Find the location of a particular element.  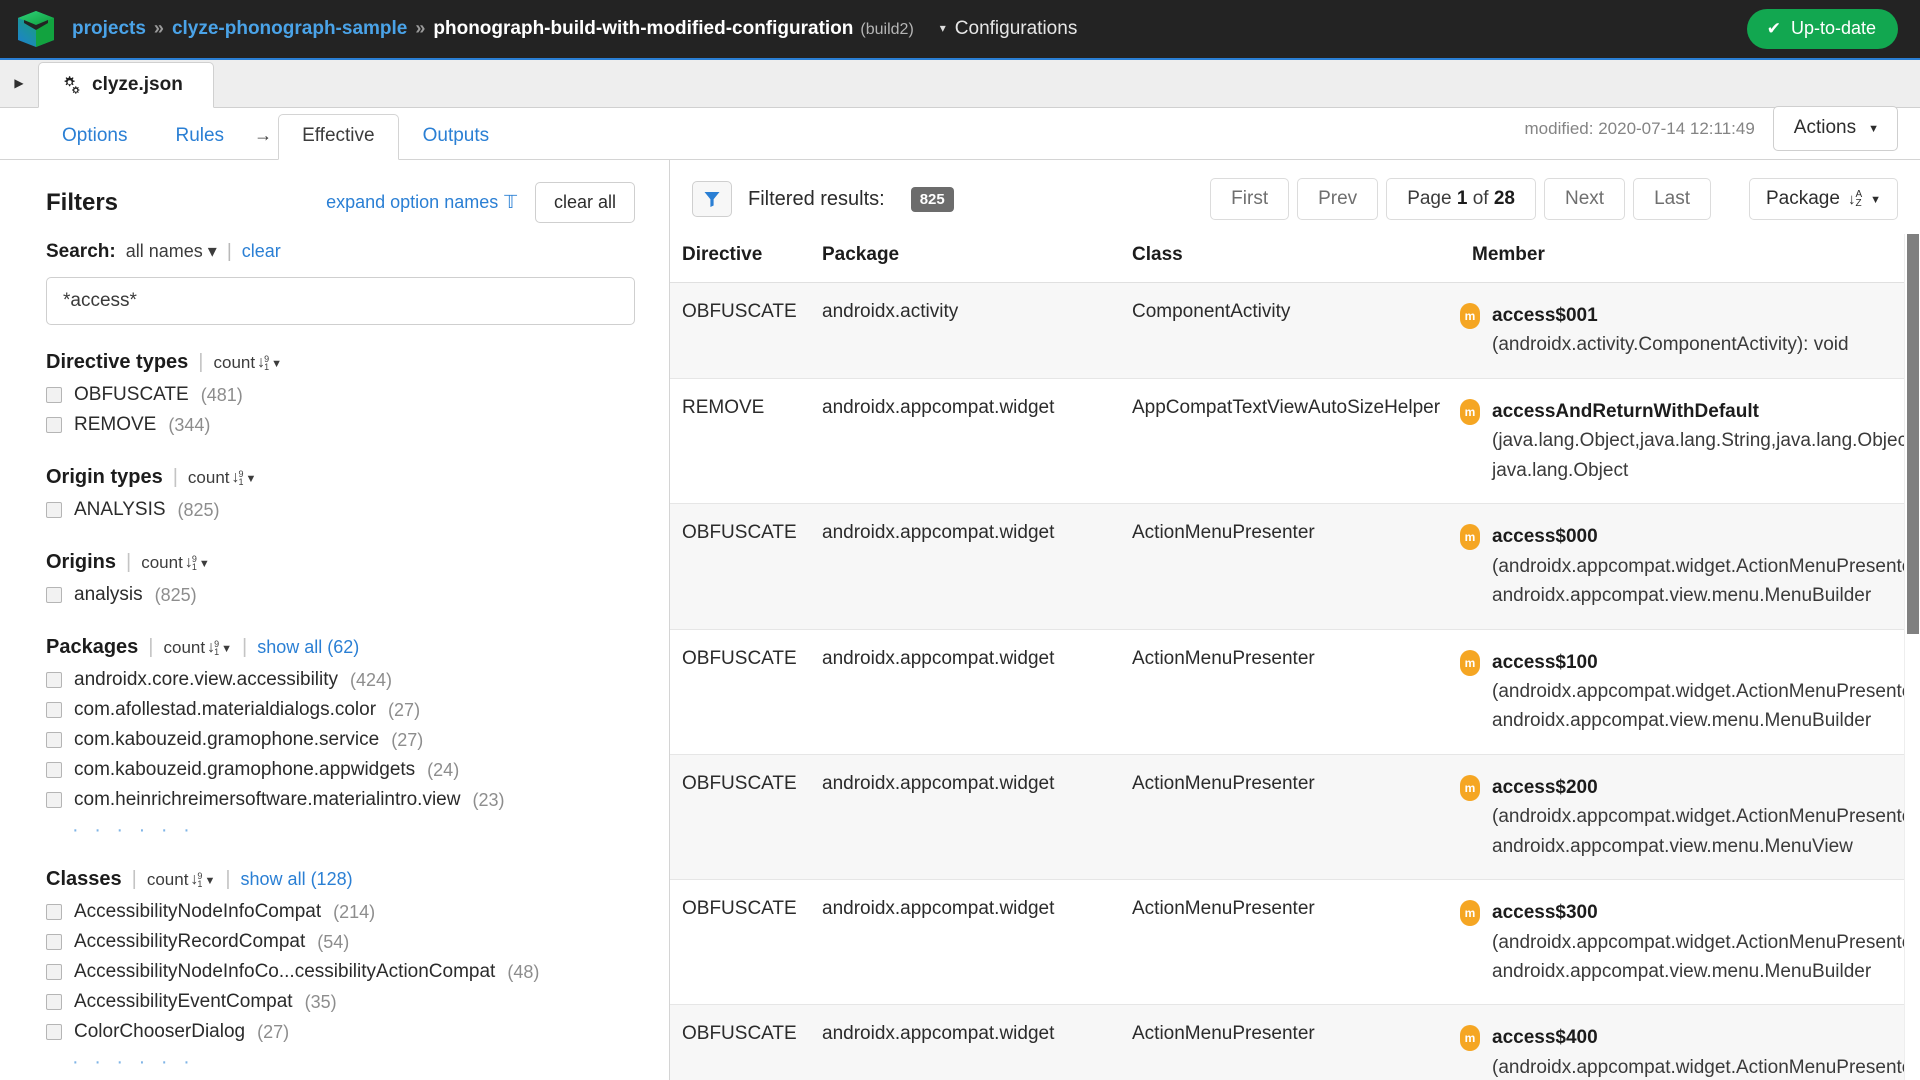

search-input is located at coordinates (340, 301).